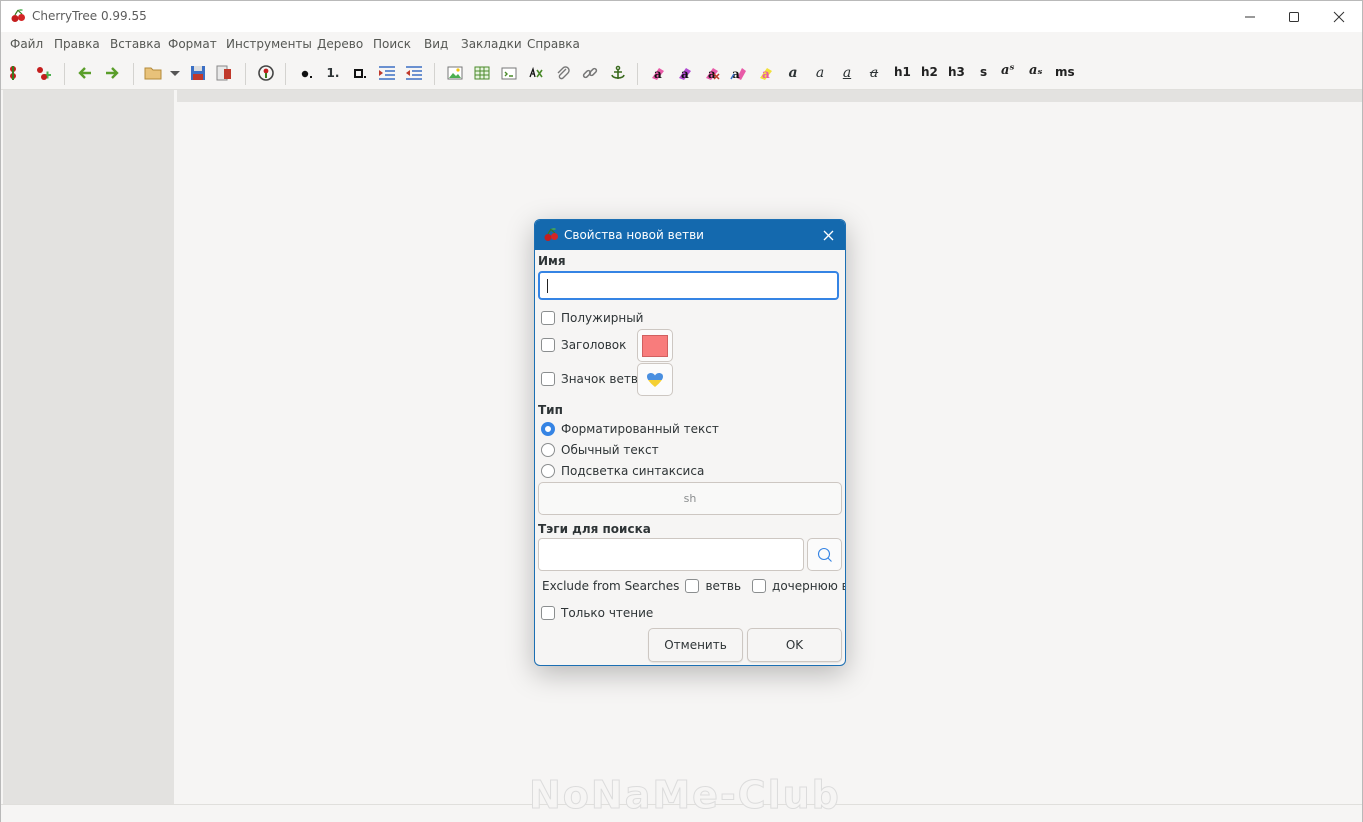  Describe the element at coordinates (593, 379) in the screenshot. I see `node-icon-checkbox-row: Значок ветви` at that location.